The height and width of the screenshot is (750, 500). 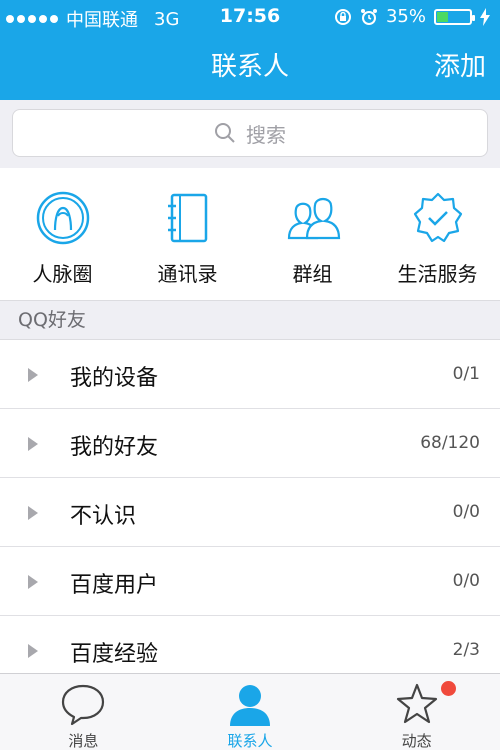 I want to click on quick-action-label: 人脉圈, so click(x=62, y=274).